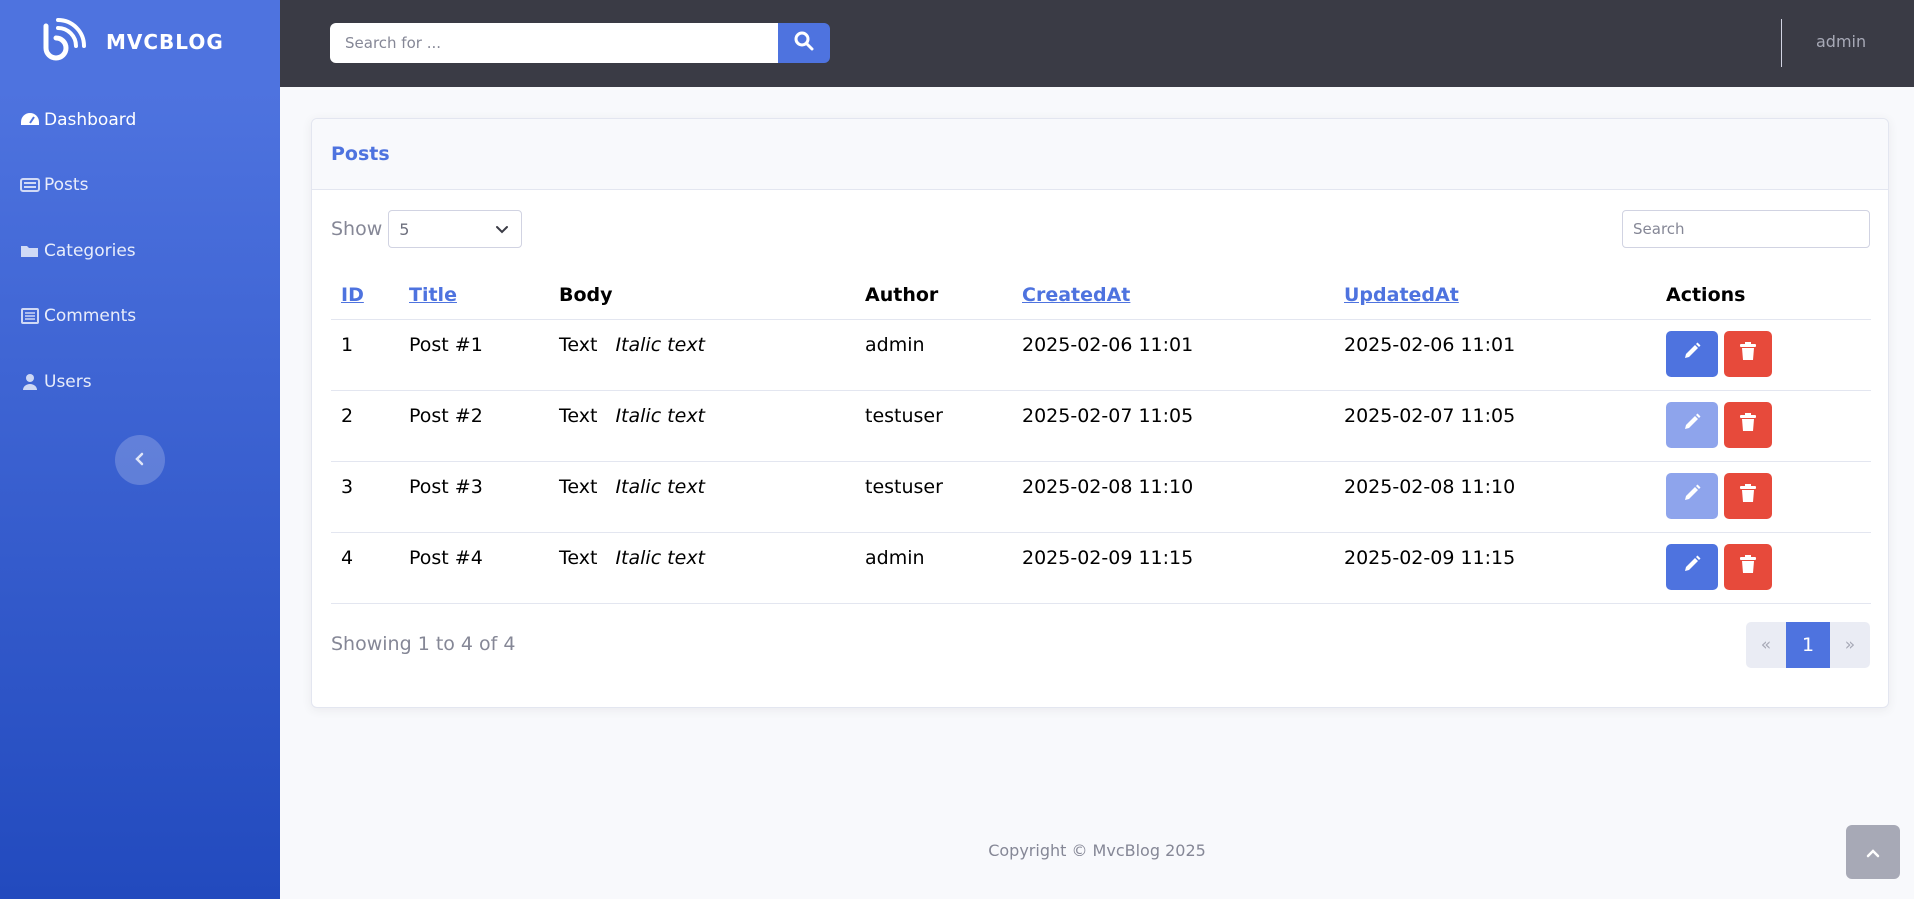 The width and height of the screenshot is (1914, 899). What do you see at coordinates (1808, 645) in the screenshot?
I see `pagination-page-current: 1` at bounding box center [1808, 645].